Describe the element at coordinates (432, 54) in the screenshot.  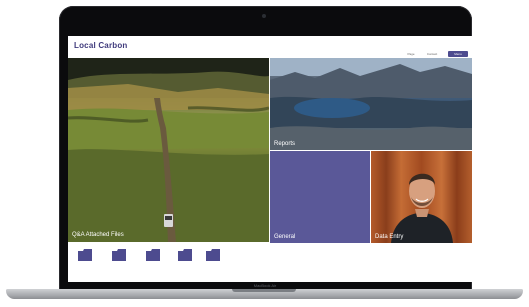
I see `nav-button-contact: Contact` at that location.